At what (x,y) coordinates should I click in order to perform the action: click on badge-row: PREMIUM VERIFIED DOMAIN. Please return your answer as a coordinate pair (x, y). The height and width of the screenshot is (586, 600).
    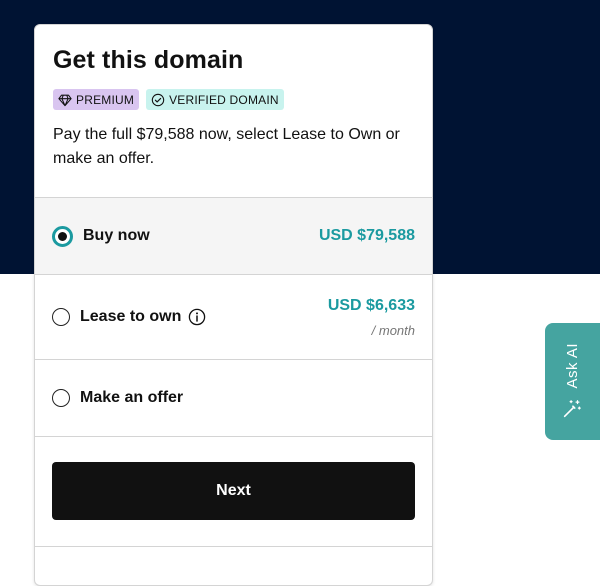
    Looking at the image, I should click on (233, 99).